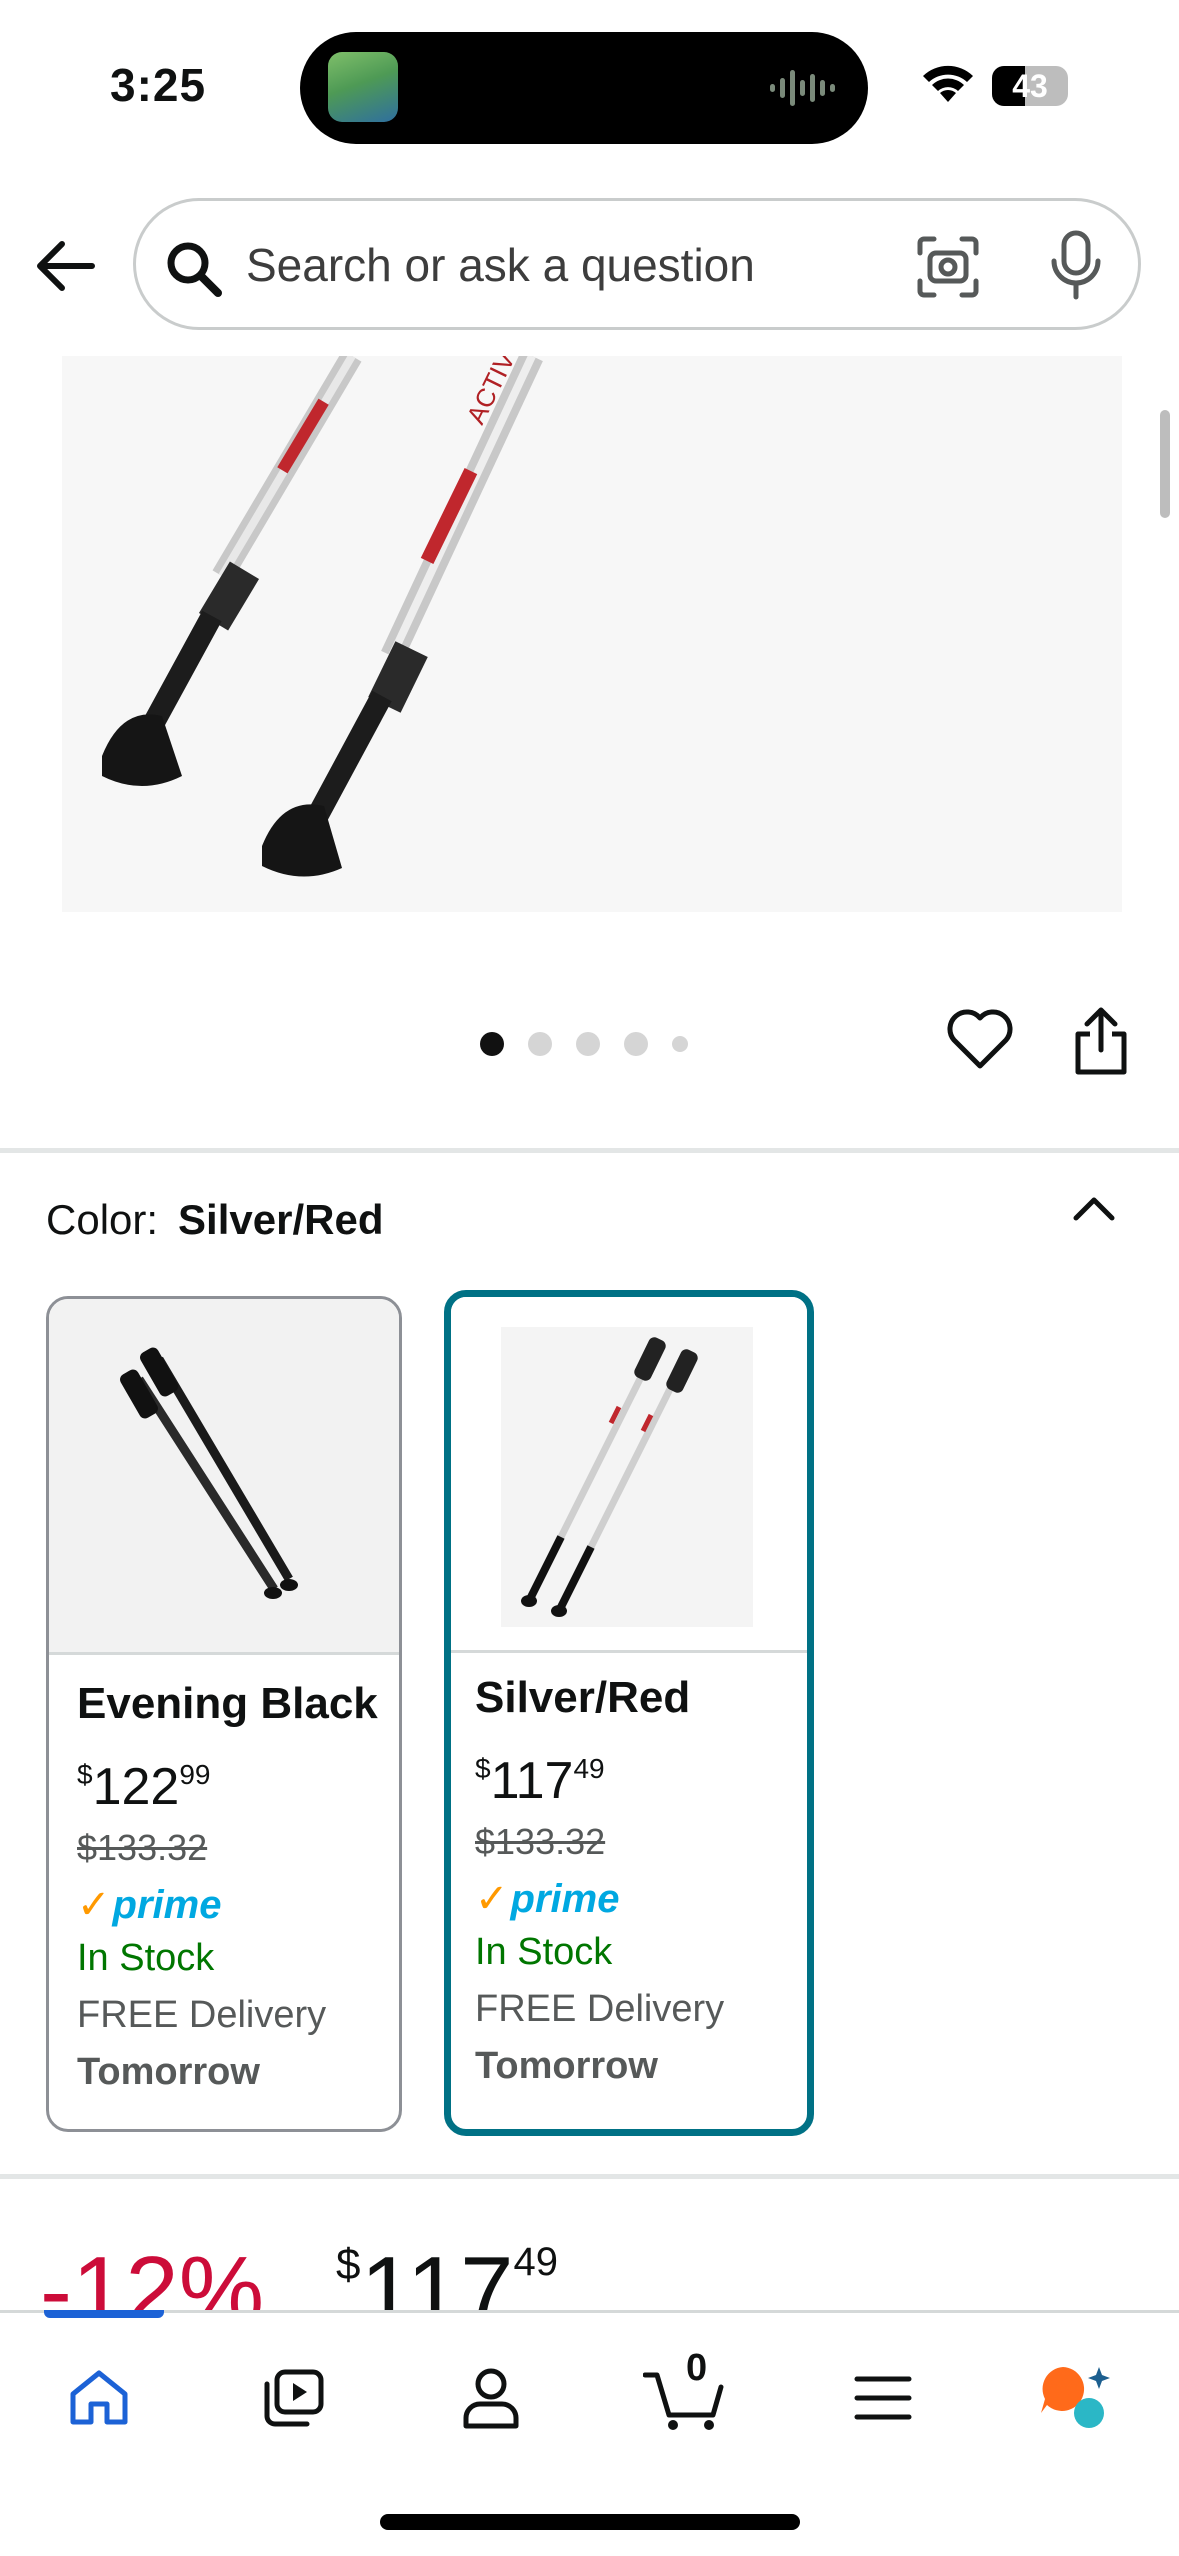 The image size is (1179, 2556). I want to click on trekking-poles-photo: ACTIV, so click(322, 616).